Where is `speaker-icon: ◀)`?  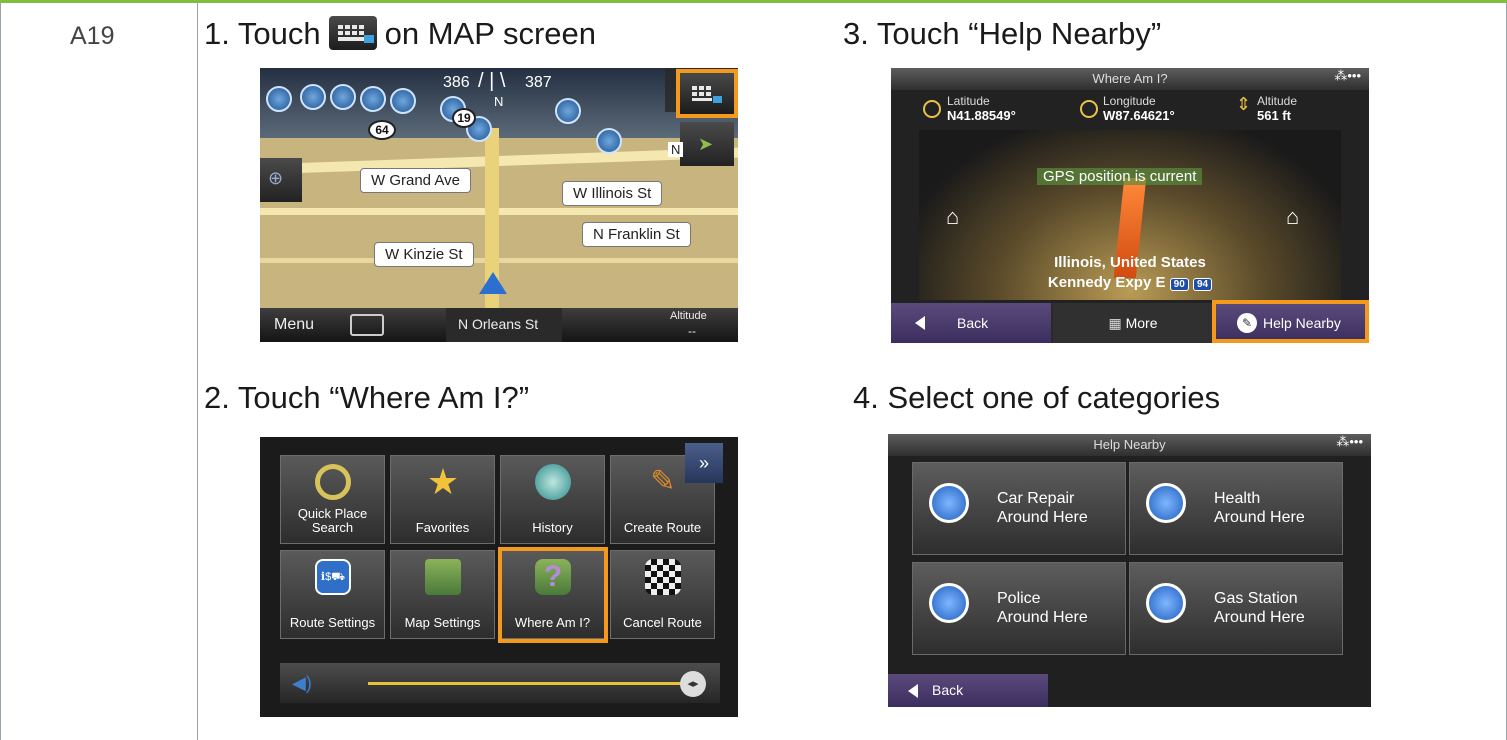 speaker-icon: ◀) is located at coordinates (302, 683).